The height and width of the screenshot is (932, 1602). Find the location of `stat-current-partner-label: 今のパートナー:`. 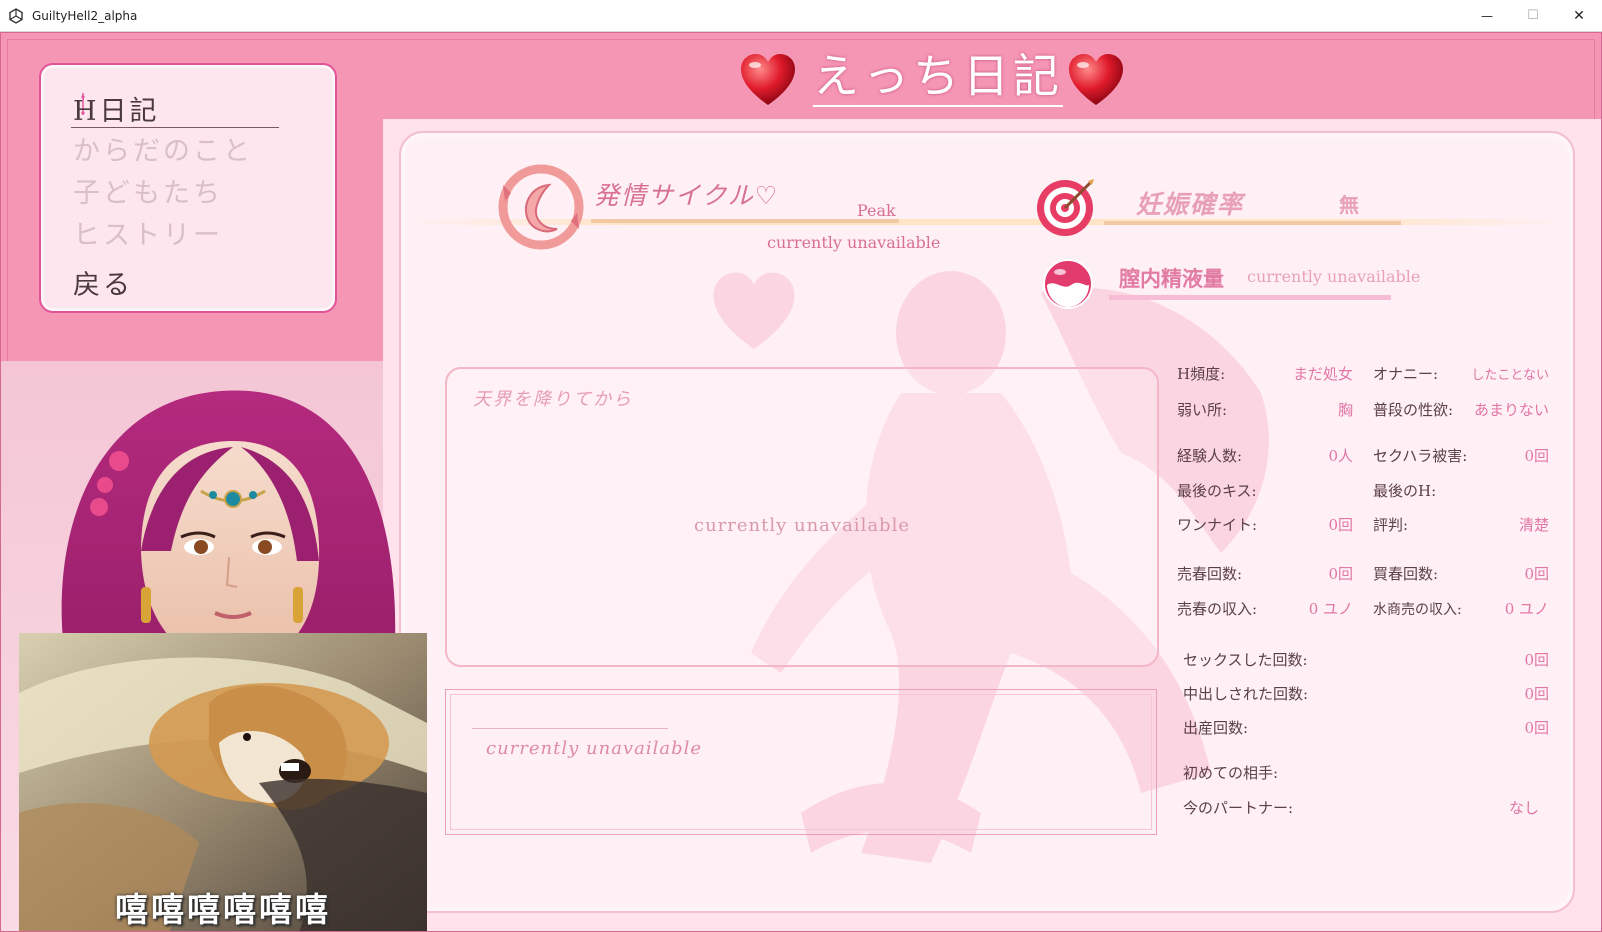

stat-current-partner-label: 今のパートナー: is located at coordinates (1238, 808).